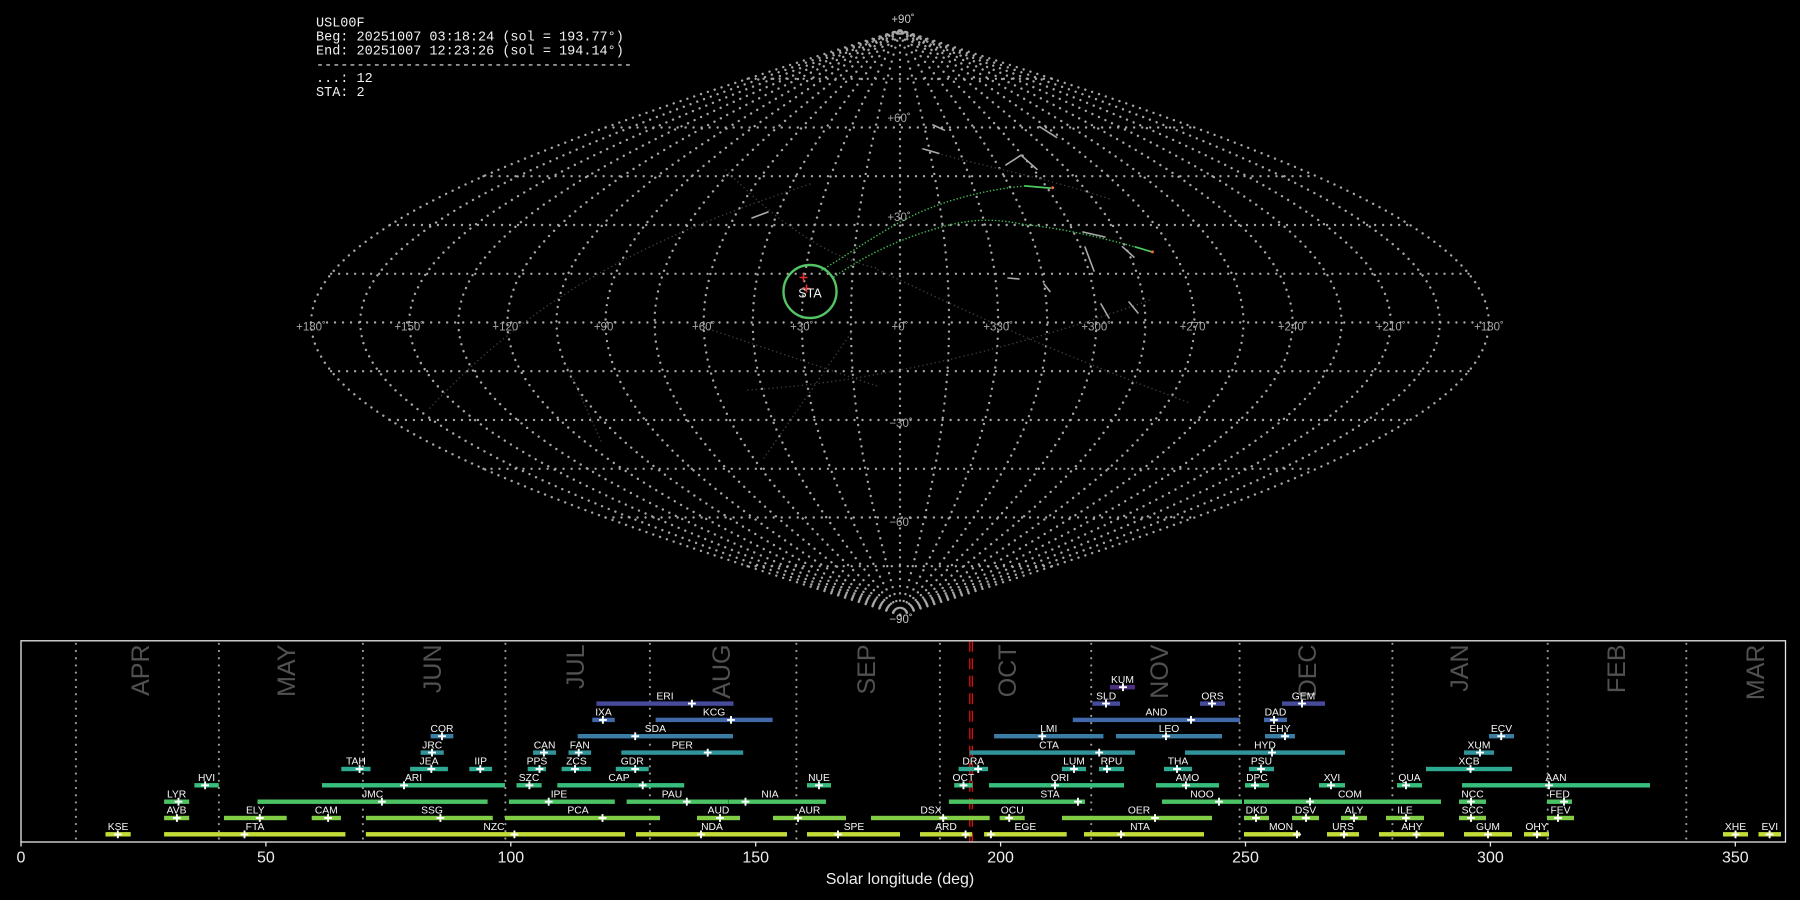 The image size is (1800, 900). I want to click on svg-text: OHY, so click(1536, 827).